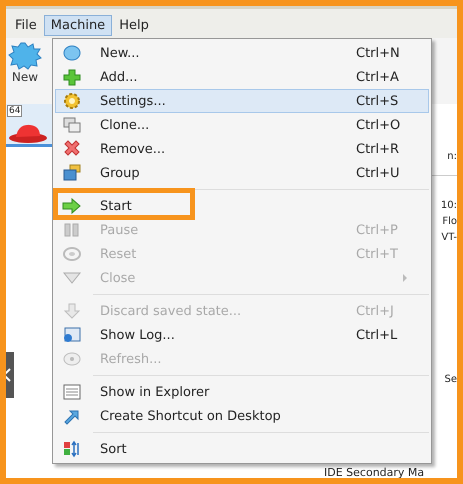 Image resolution: width=463 pixels, height=484 pixels. What do you see at coordinates (405, 278) in the screenshot?
I see `submenu-arrow-icon` at bounding box center [405, 278].